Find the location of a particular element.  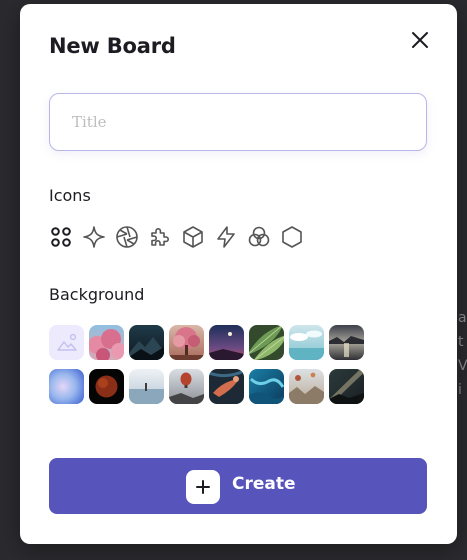

sparkle-icon is located at coordinates (94, 237).